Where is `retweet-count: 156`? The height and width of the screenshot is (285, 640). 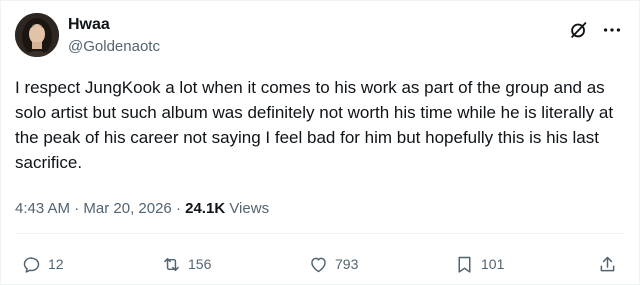
retweet-count: 156 is located at coordinates (200, 264).